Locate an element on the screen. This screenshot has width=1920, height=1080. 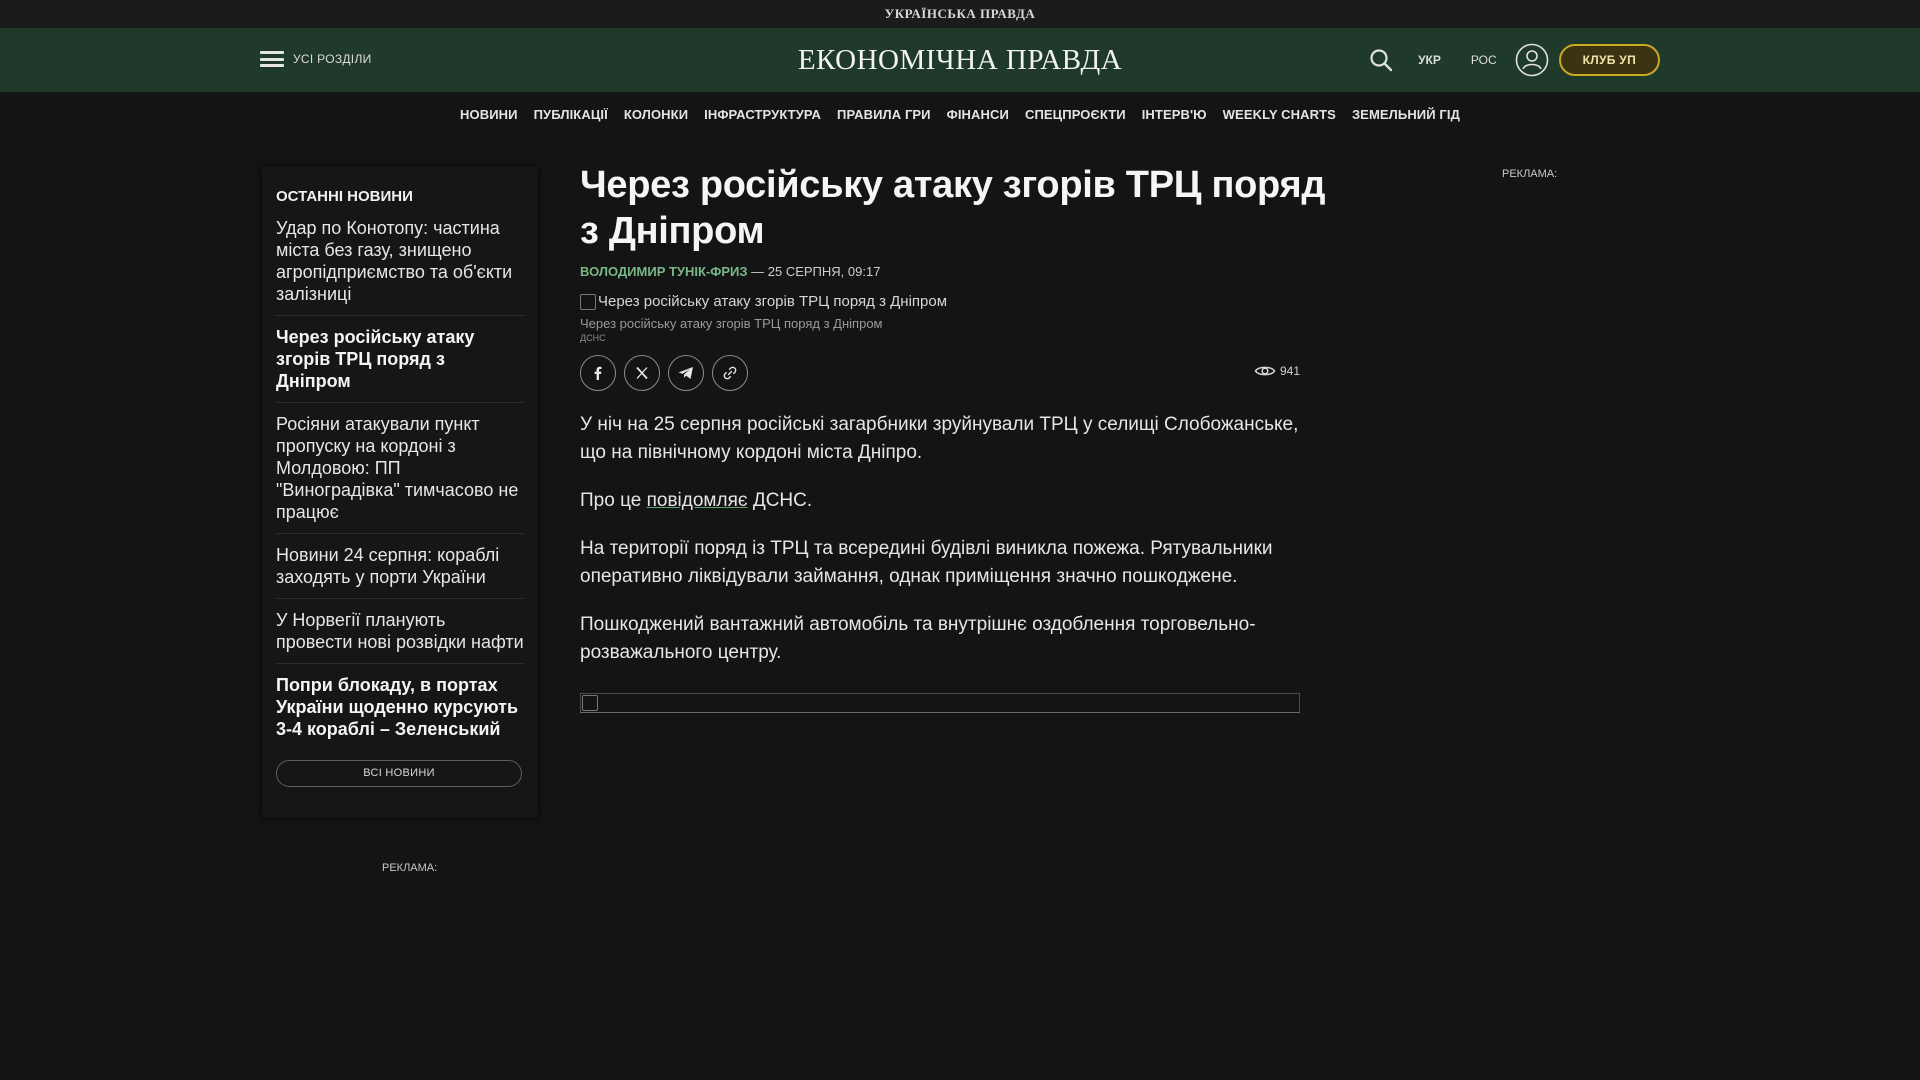
x-icon is located at coordinates (642, 373).